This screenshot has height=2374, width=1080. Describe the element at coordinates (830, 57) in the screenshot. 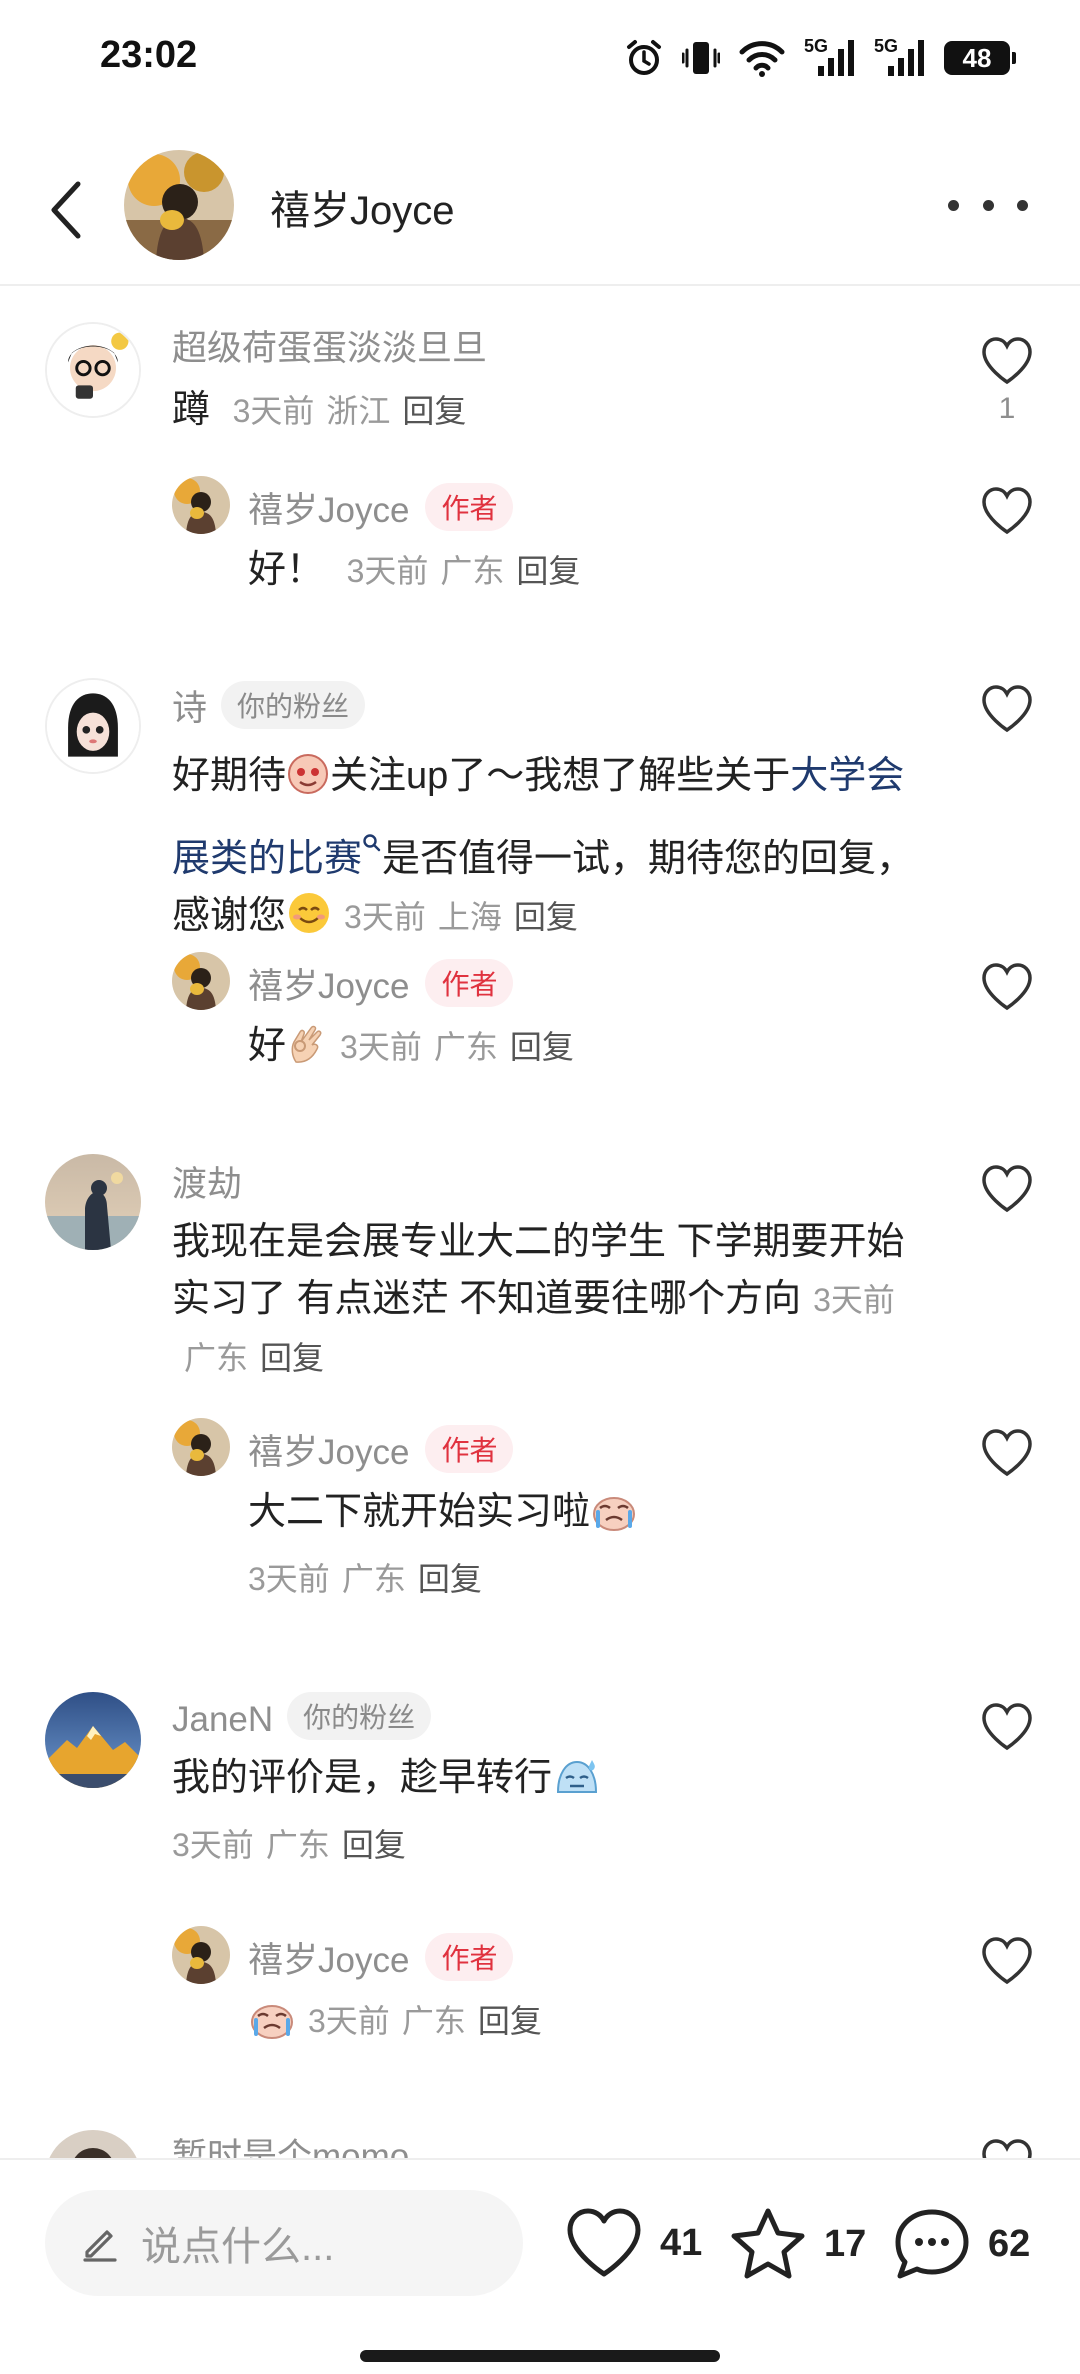

I see `signal-5g-icon: 5G` at that location.